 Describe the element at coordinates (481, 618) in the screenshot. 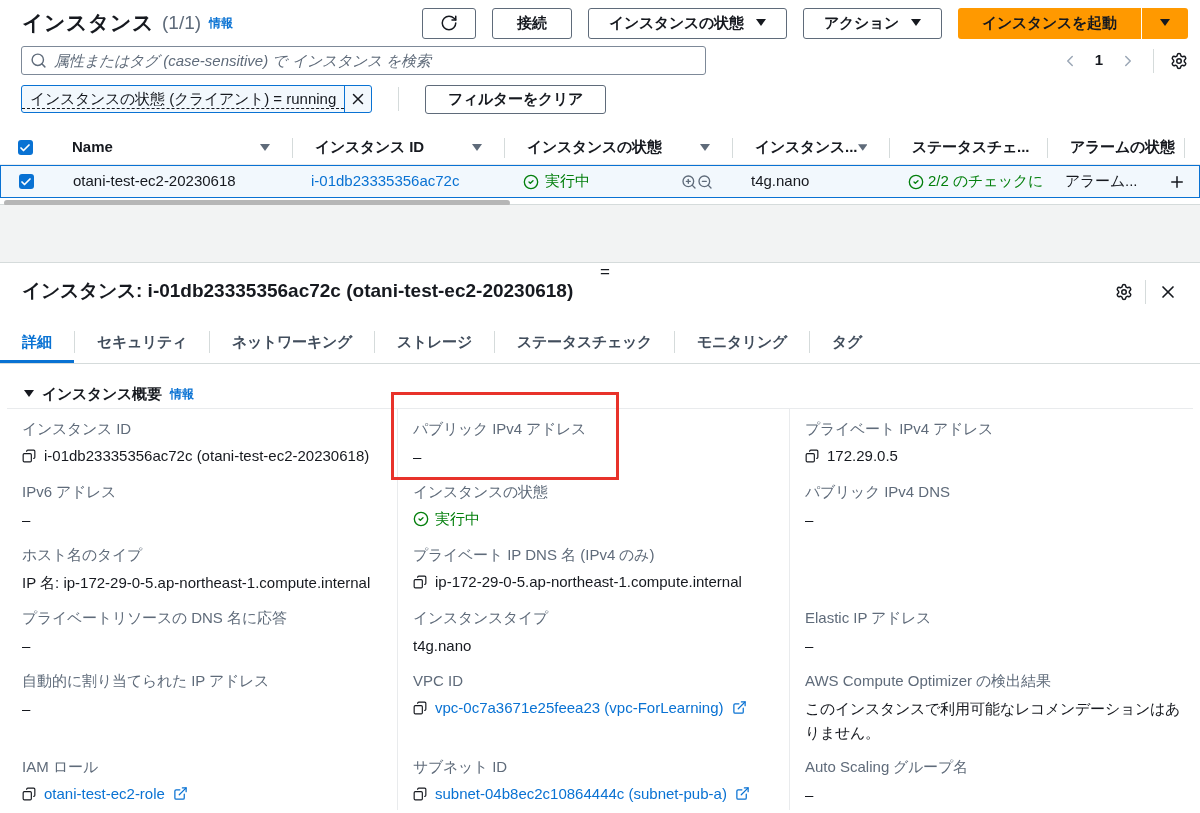

I see `field-label: インスタンスタイプ` at that location.